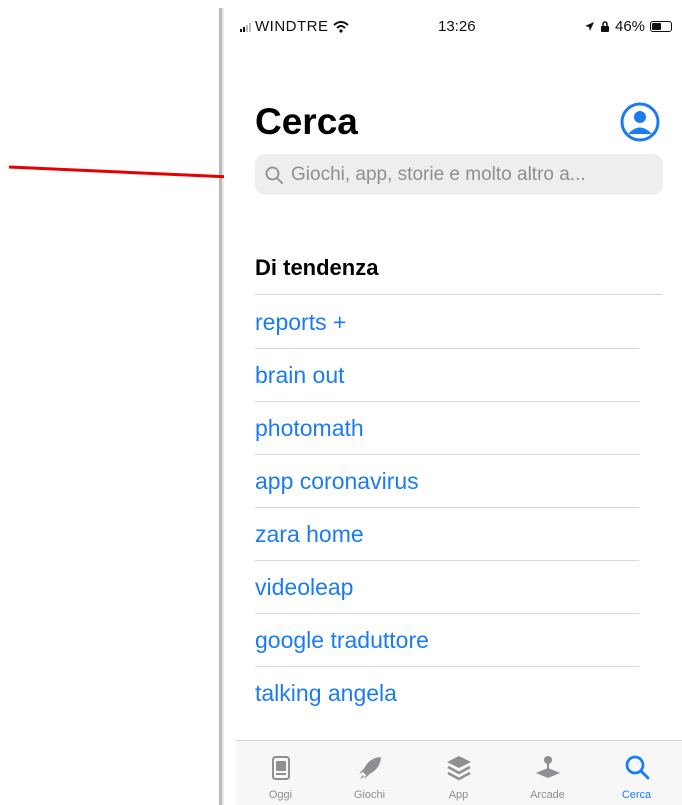 The height and width of the screenshot is (805, 682). Describe the element at coordinates (447, 428) in the screenshot. I see `trending-item: photomath` at that location.